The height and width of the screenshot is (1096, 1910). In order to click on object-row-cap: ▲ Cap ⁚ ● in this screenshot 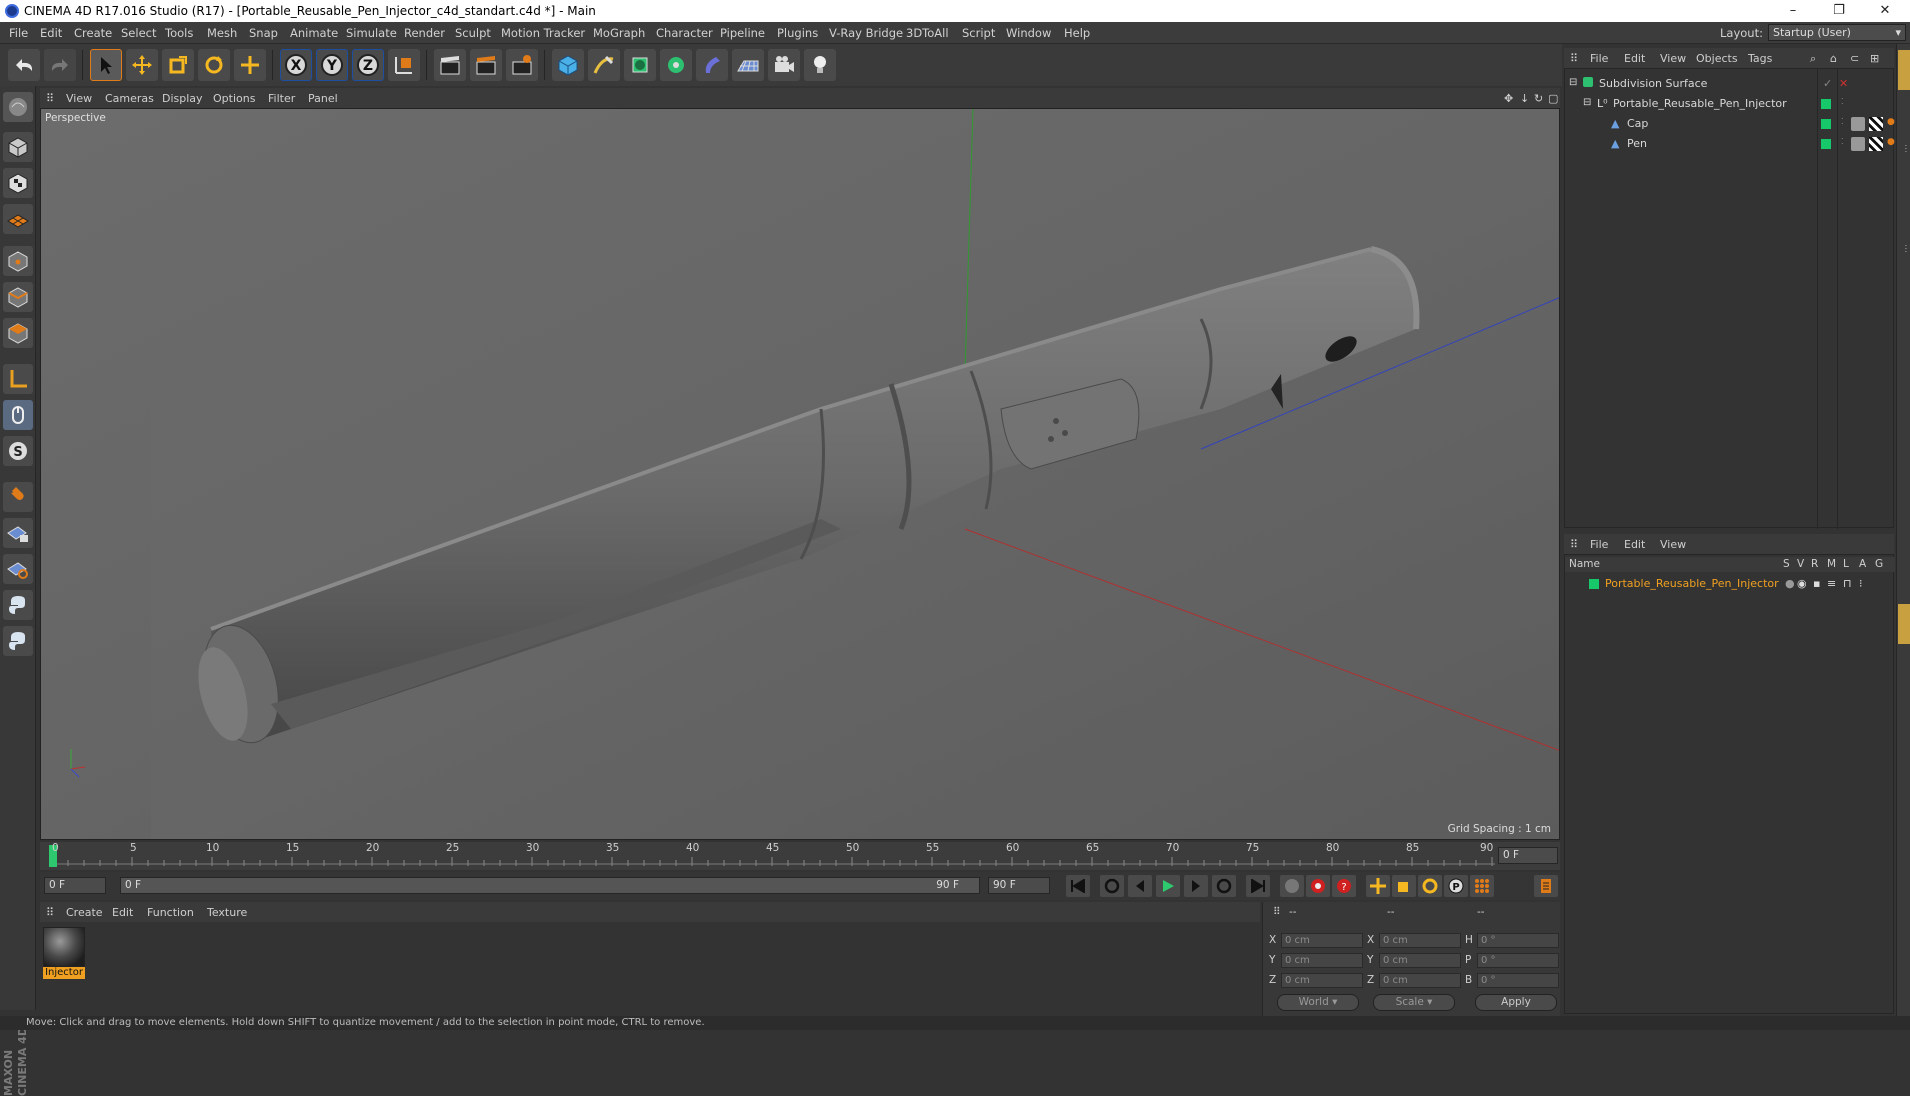, I will do `click(1730, 124)`.